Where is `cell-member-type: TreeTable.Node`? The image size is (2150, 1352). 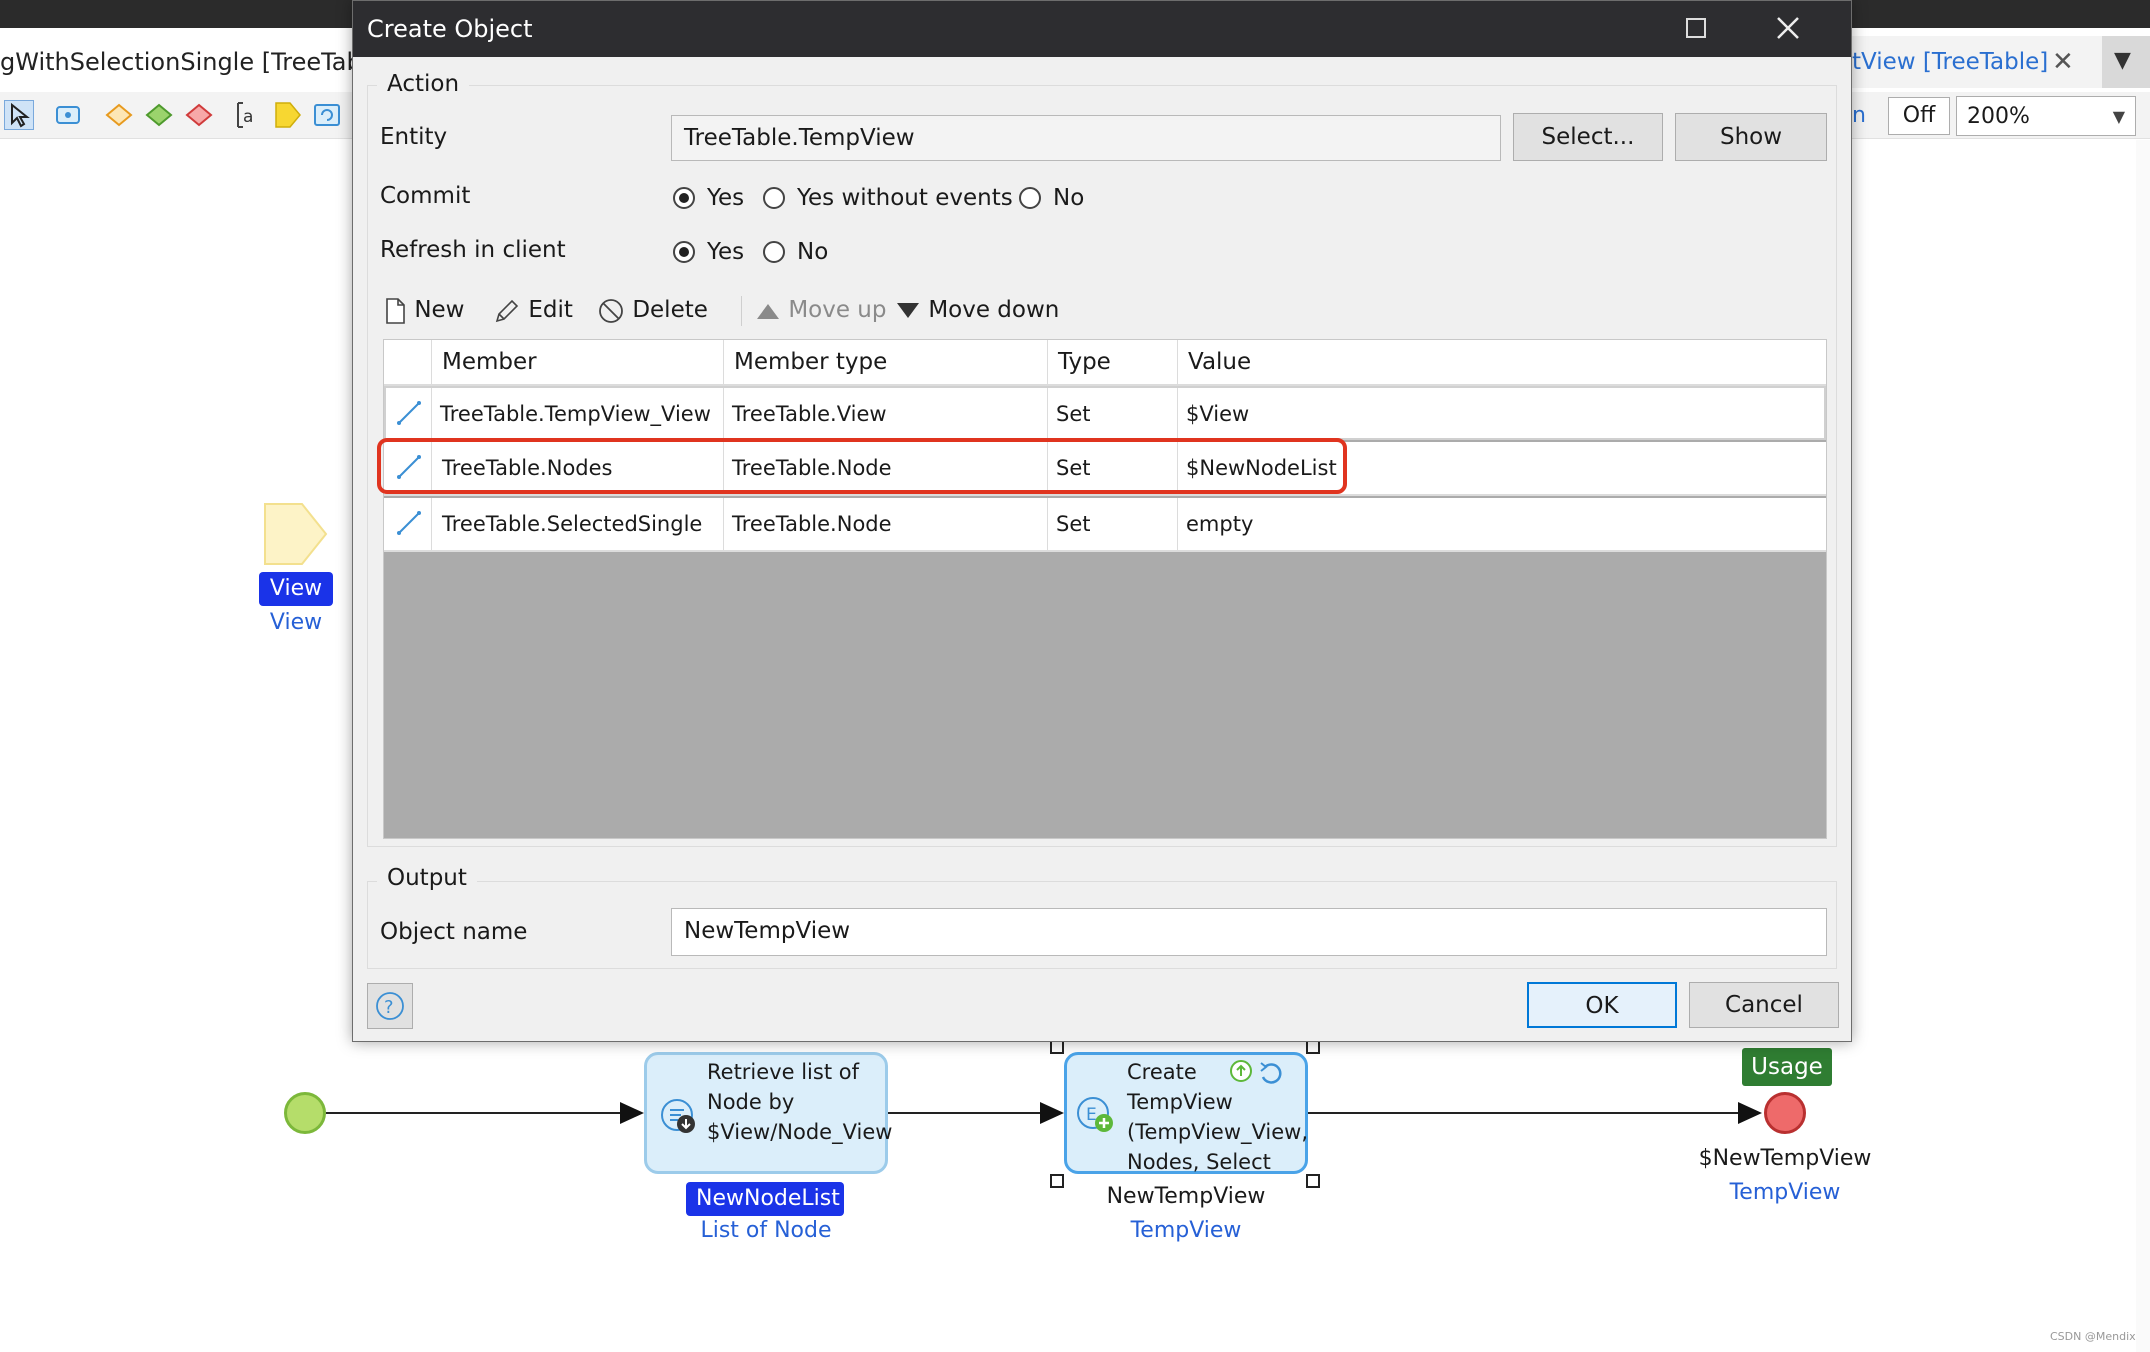 cell-member-type: TreeTable.Node is located at coordinates (886, 524).